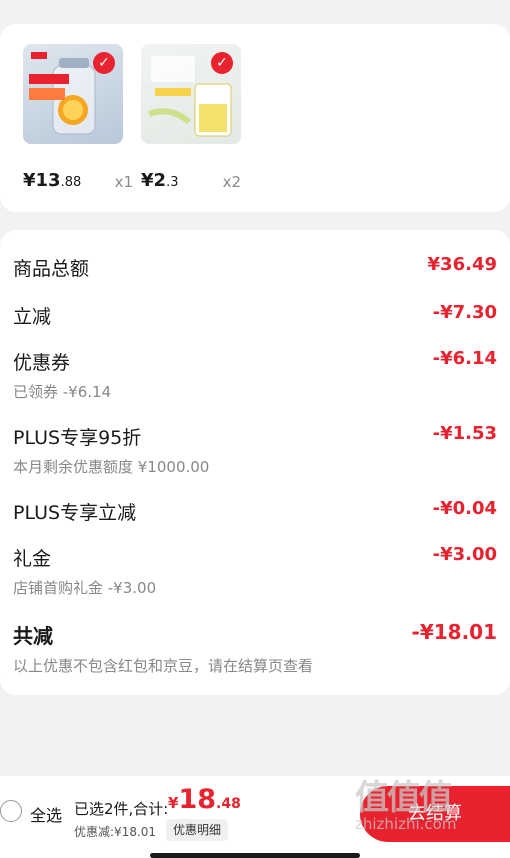  I want to click on goods-total-amount: ¥36.49, so click(462, 264).